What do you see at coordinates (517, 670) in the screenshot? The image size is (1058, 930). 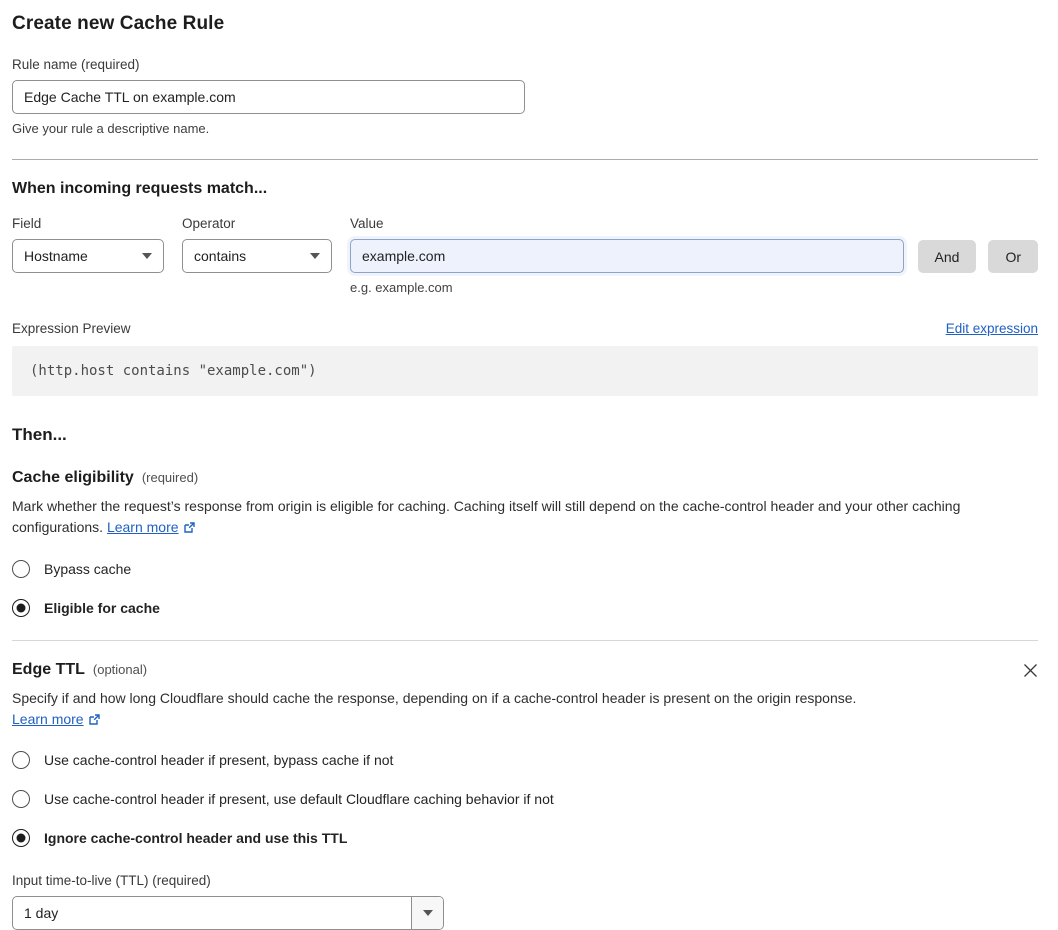 I see `edge-ttl-titles: Edge TTL (optional)` at bounding box center [517, 670].